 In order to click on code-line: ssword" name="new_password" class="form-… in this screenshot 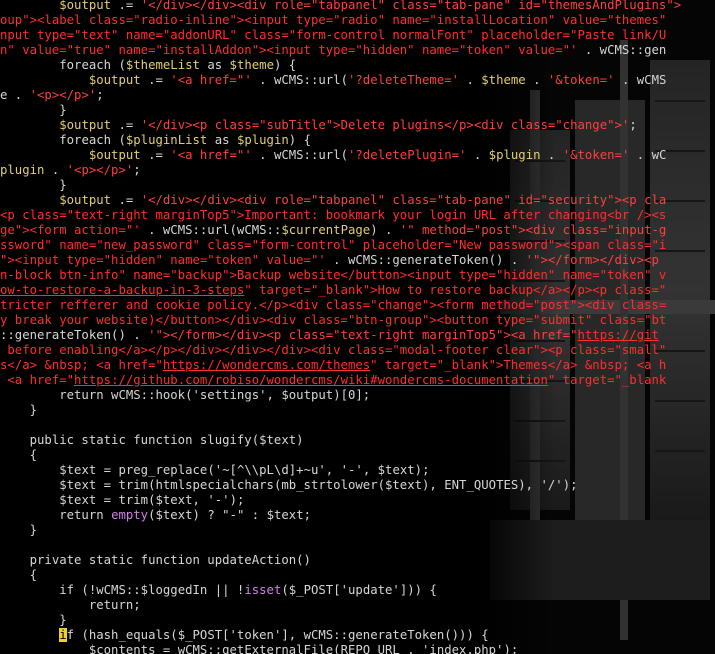, I will do `click(357, 245)`.